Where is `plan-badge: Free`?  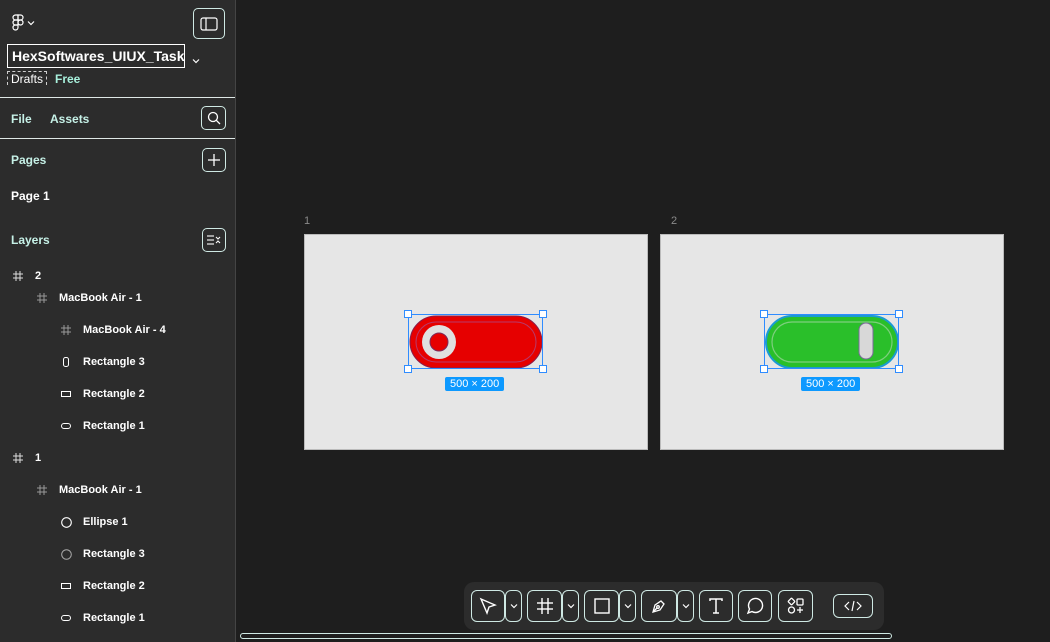 plan-badge: Free is located at coordinates (67, 79).